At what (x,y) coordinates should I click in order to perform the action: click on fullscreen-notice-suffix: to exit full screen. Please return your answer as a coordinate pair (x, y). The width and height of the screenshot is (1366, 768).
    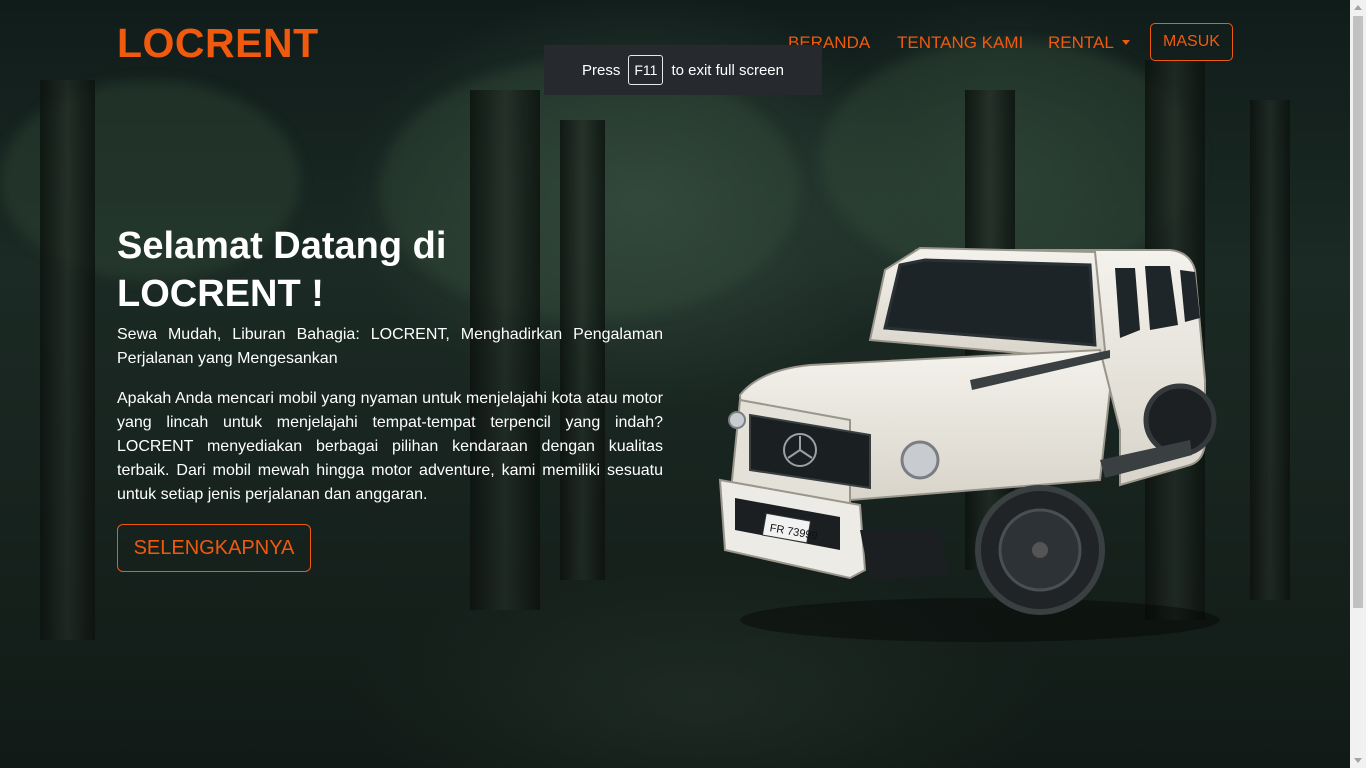
    Looking at the image, I should click on (727, 70).